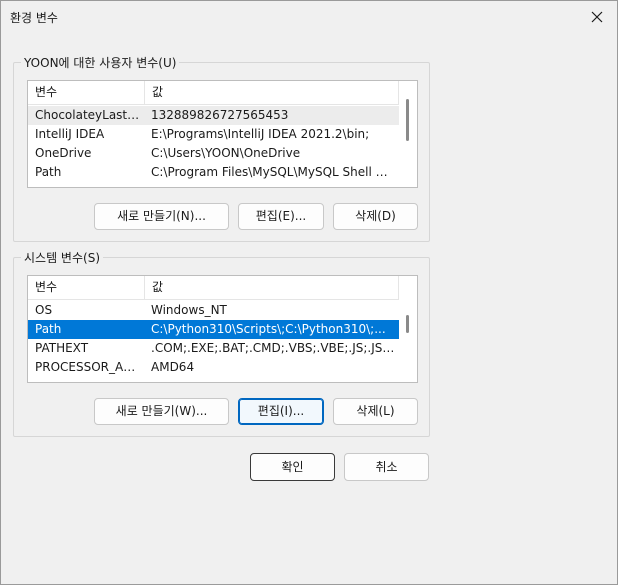 This screenshot has width=618, height=585. Describe the element at coordinates (173, 367) in the screenshot. I see `variable-value: AMD64` at that location.